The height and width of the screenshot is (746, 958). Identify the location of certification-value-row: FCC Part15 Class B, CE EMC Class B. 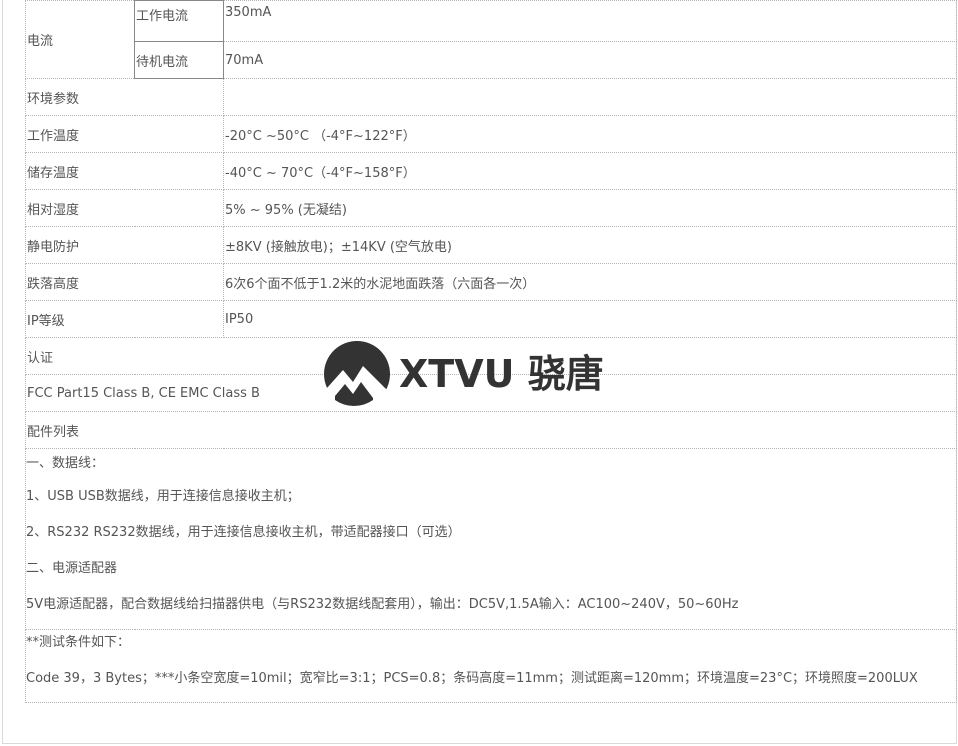
(491, 393).